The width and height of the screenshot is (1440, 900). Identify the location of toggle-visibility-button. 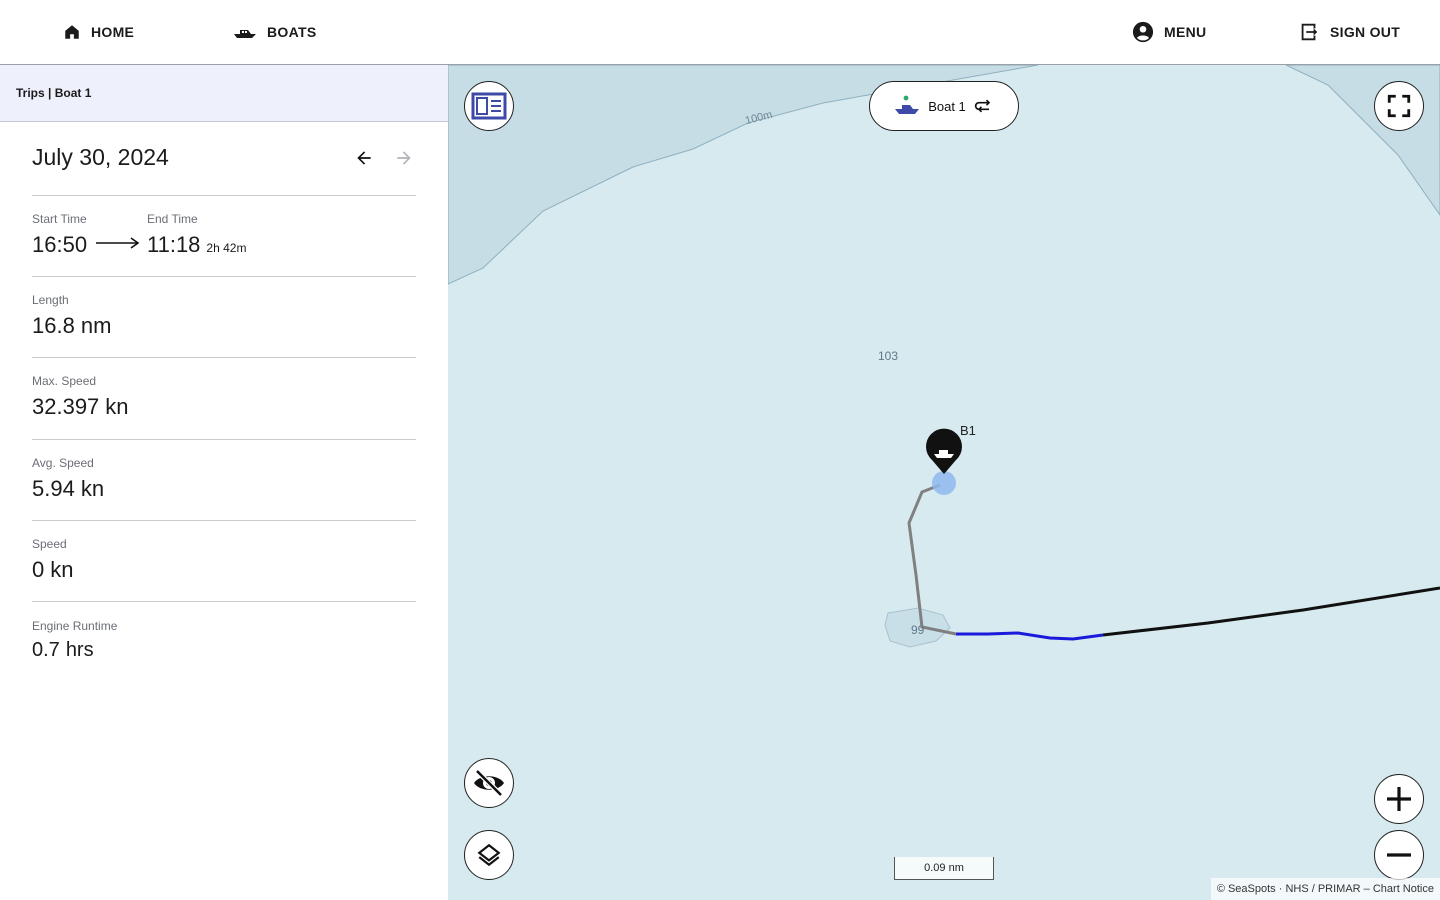
(489, 783).